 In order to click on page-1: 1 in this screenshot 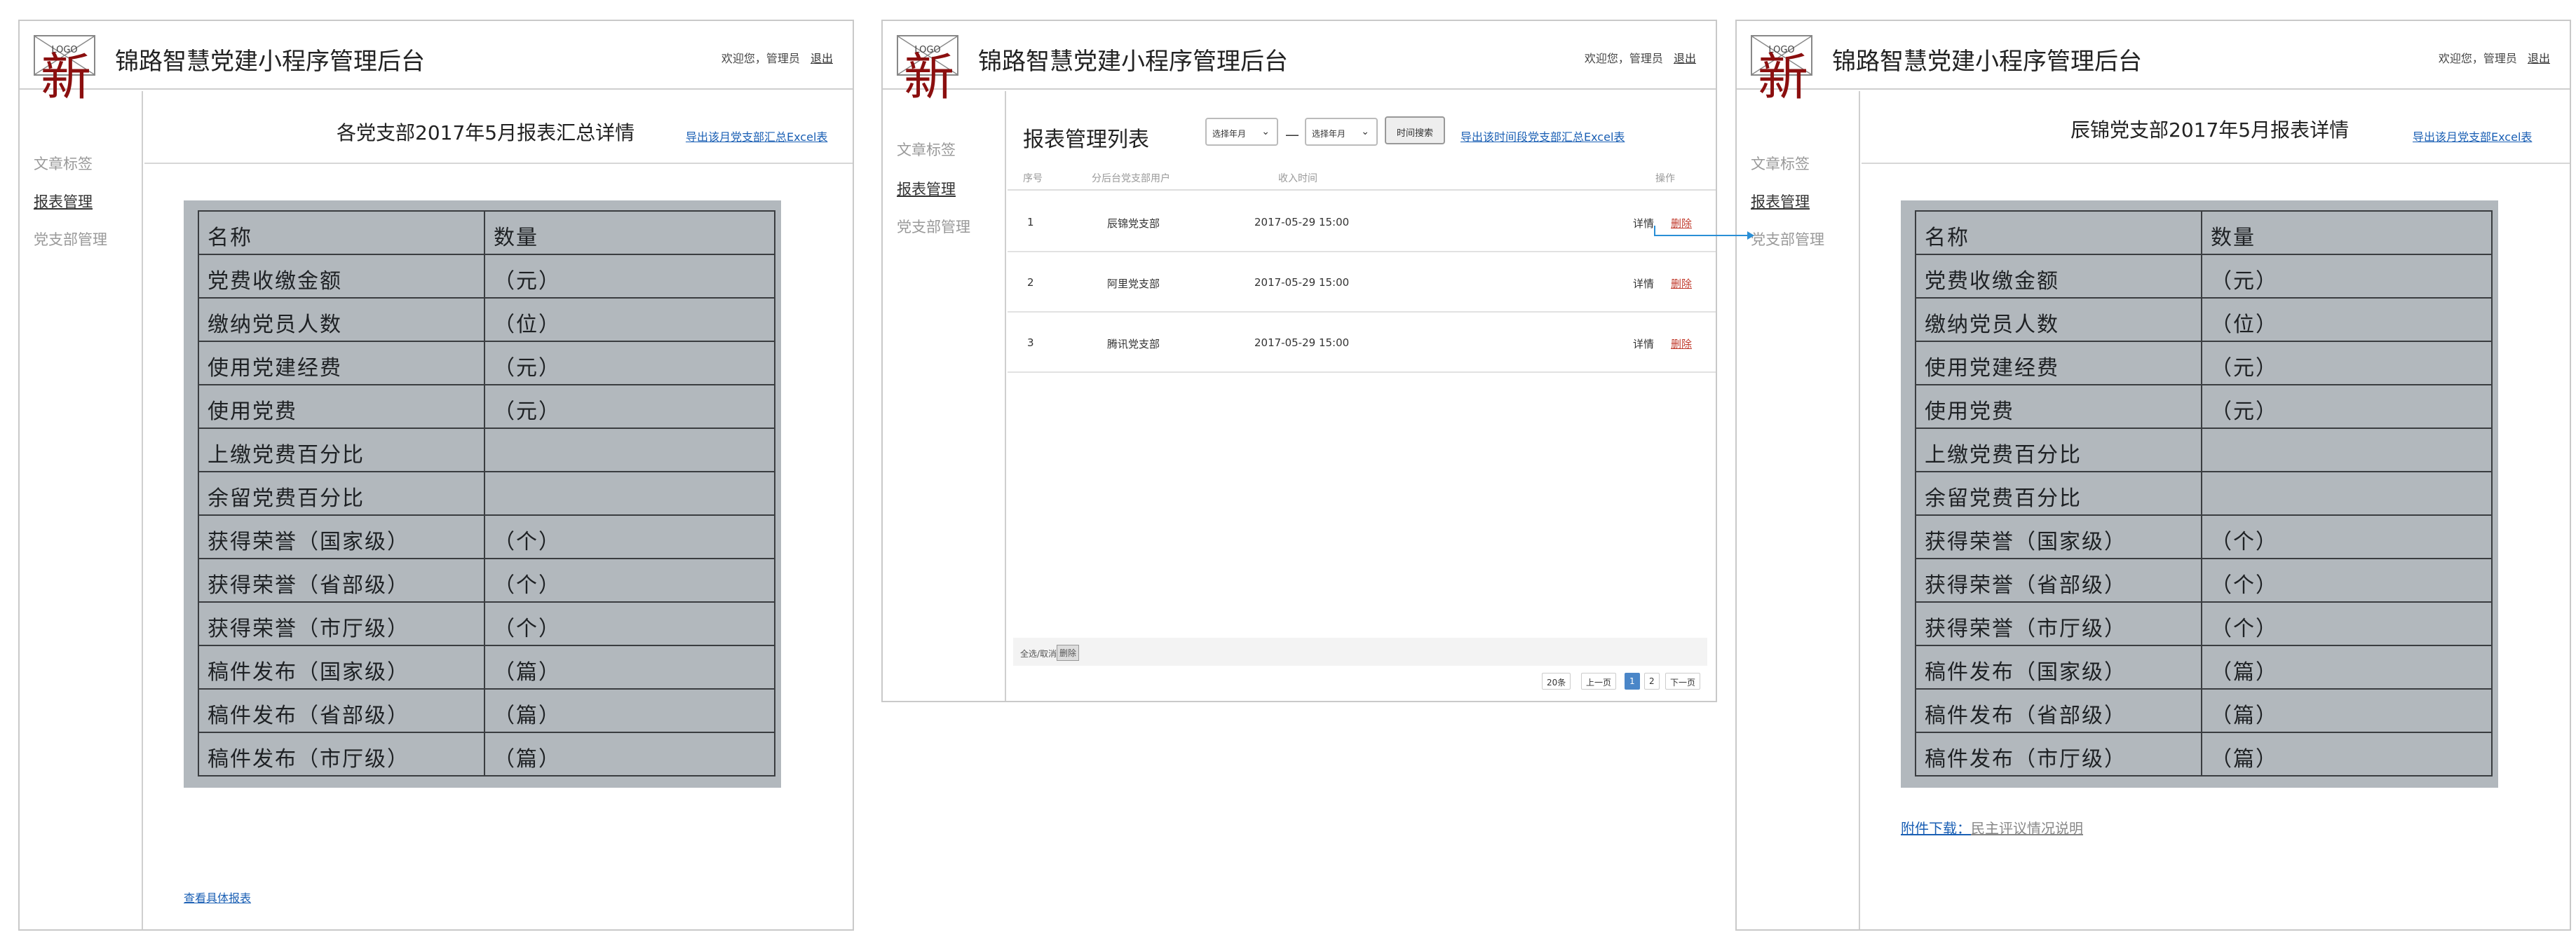, I will do `click(1632, 681)`.